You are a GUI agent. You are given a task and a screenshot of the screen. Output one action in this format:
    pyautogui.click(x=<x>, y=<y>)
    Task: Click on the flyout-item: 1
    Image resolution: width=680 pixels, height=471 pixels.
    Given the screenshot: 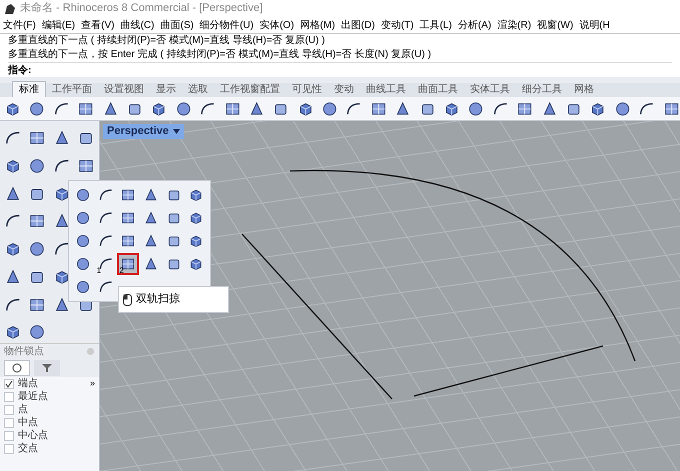 What is the action you would take?
    pyautogui.click(x=105, y=264)
    